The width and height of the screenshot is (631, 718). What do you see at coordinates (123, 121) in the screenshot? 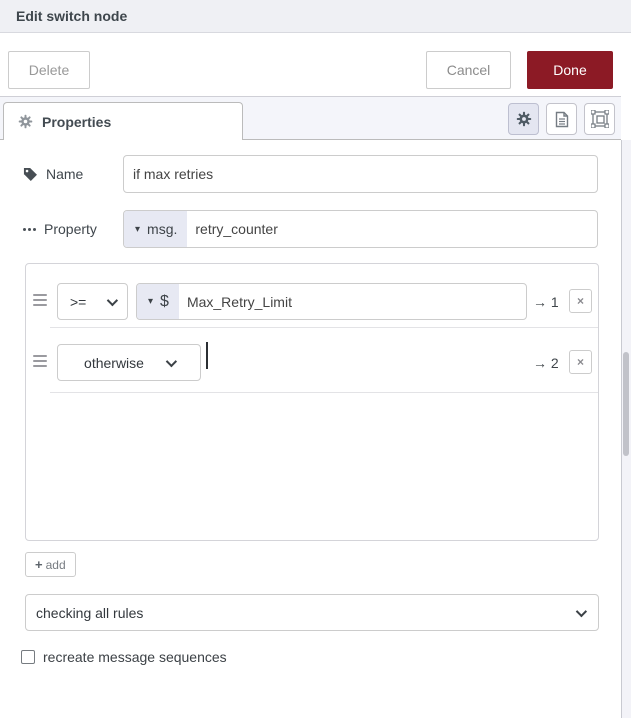
I see `tab-properties: Properties` at bounding box center [123, 121].